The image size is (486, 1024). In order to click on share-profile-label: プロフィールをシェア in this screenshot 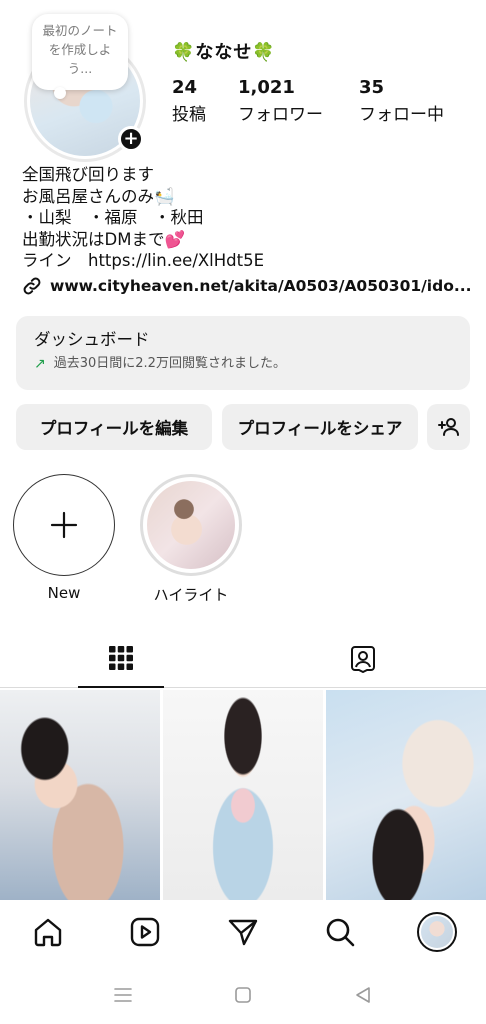, I will do `click(320, 428)`.